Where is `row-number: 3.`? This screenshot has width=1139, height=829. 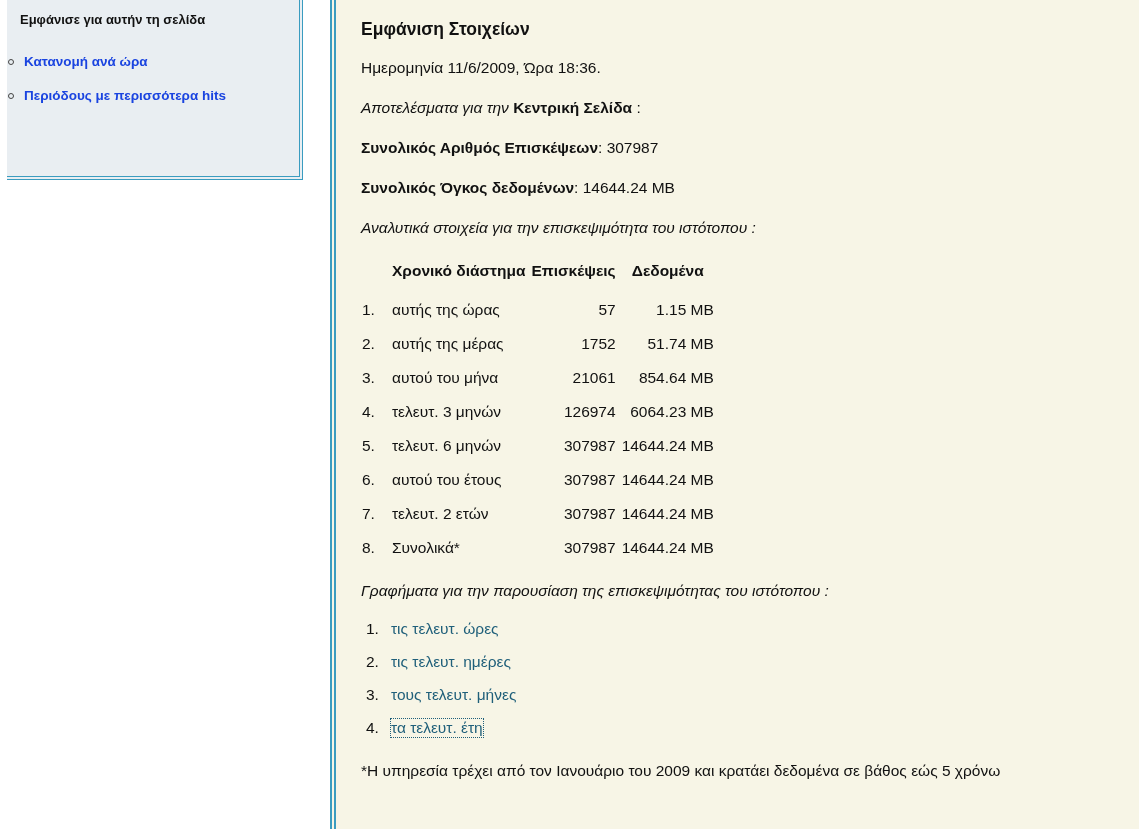
row-number: 3. is located at coordinates (368, 378).